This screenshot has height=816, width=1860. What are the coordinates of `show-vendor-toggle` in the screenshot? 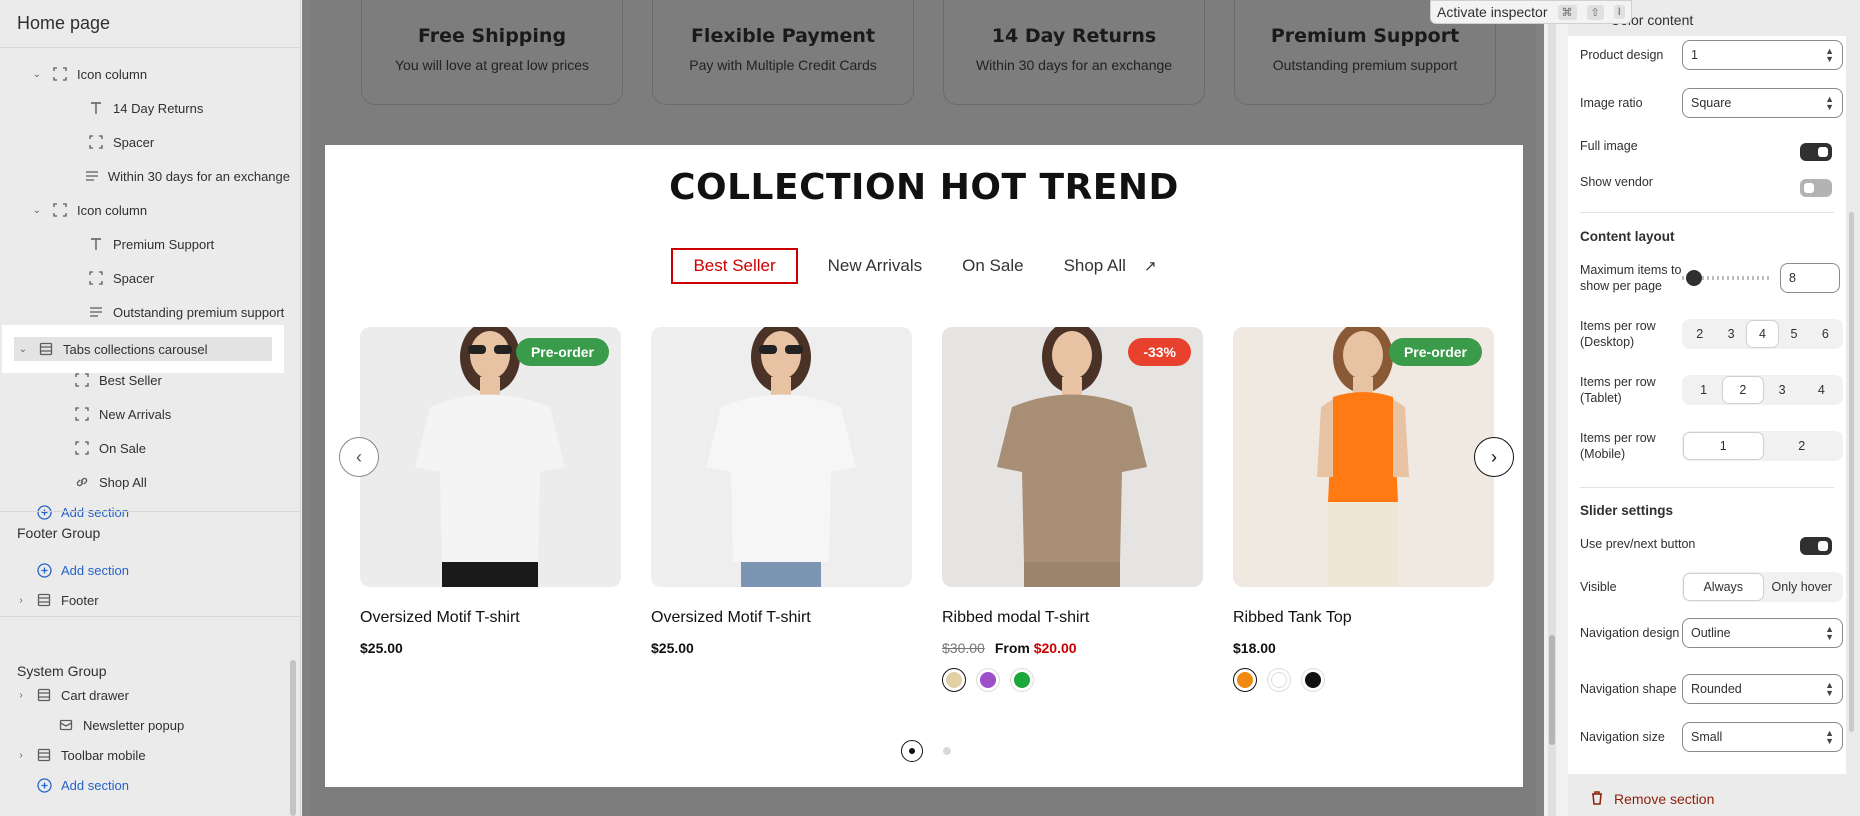 It's located at (1816, 188).